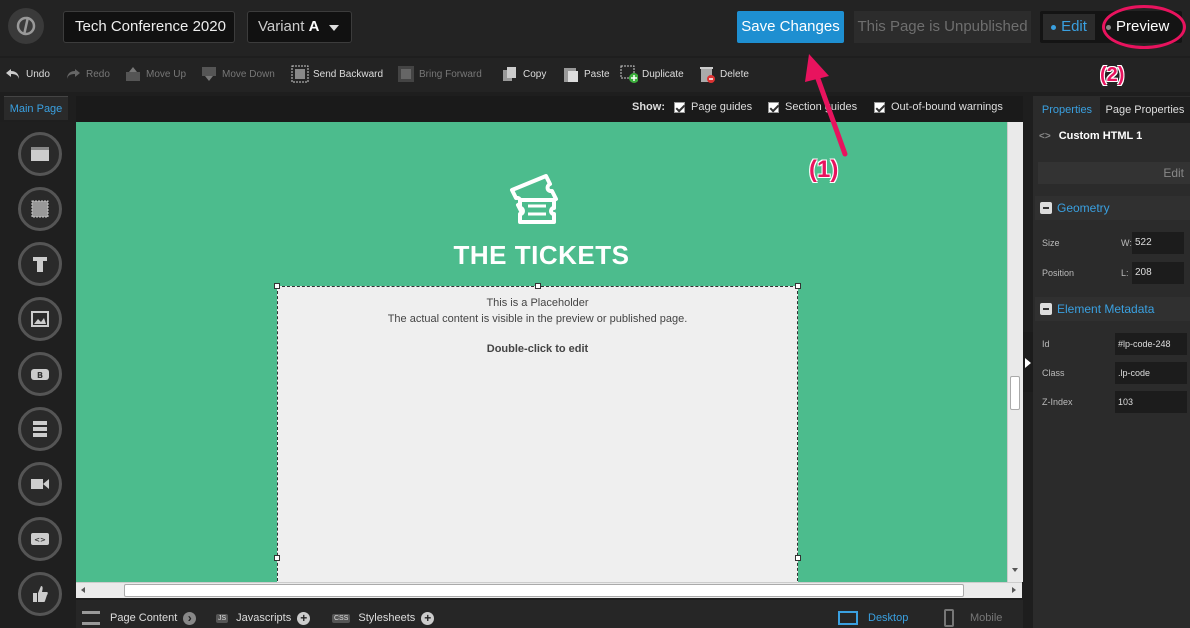  What do you see at coordinates (40, 264) in the screenshot?
I see `text-widget` at bounding box center [40, 264].